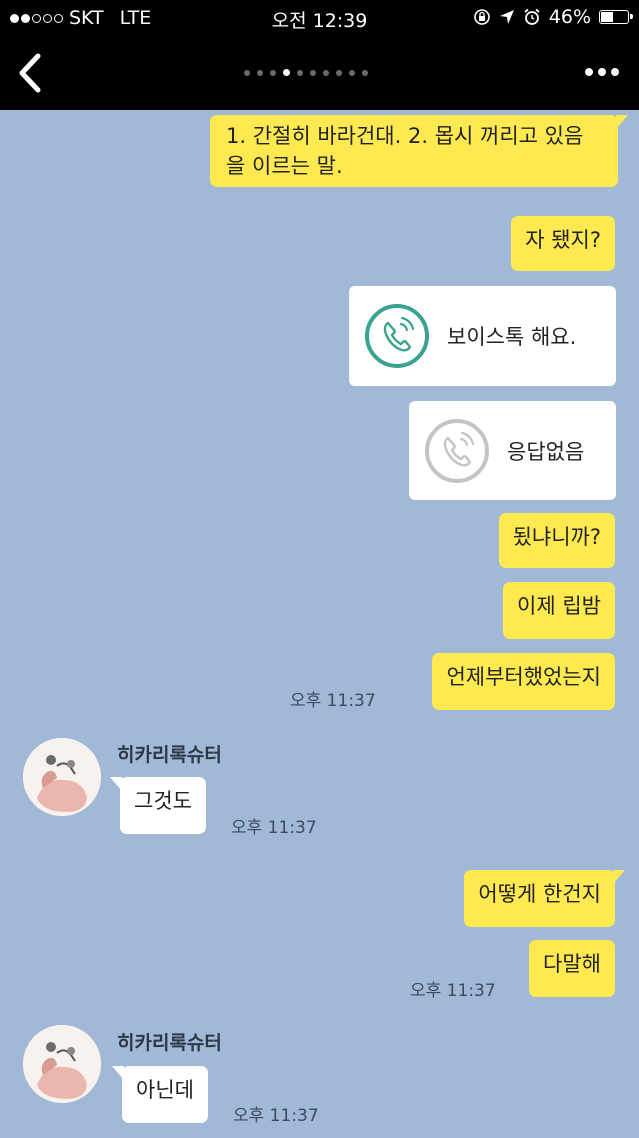 This screenshot has width=639, height=1138. Describe the element at coordinates (616, 17) in the screenshot. I see `battery-icon` at that location.